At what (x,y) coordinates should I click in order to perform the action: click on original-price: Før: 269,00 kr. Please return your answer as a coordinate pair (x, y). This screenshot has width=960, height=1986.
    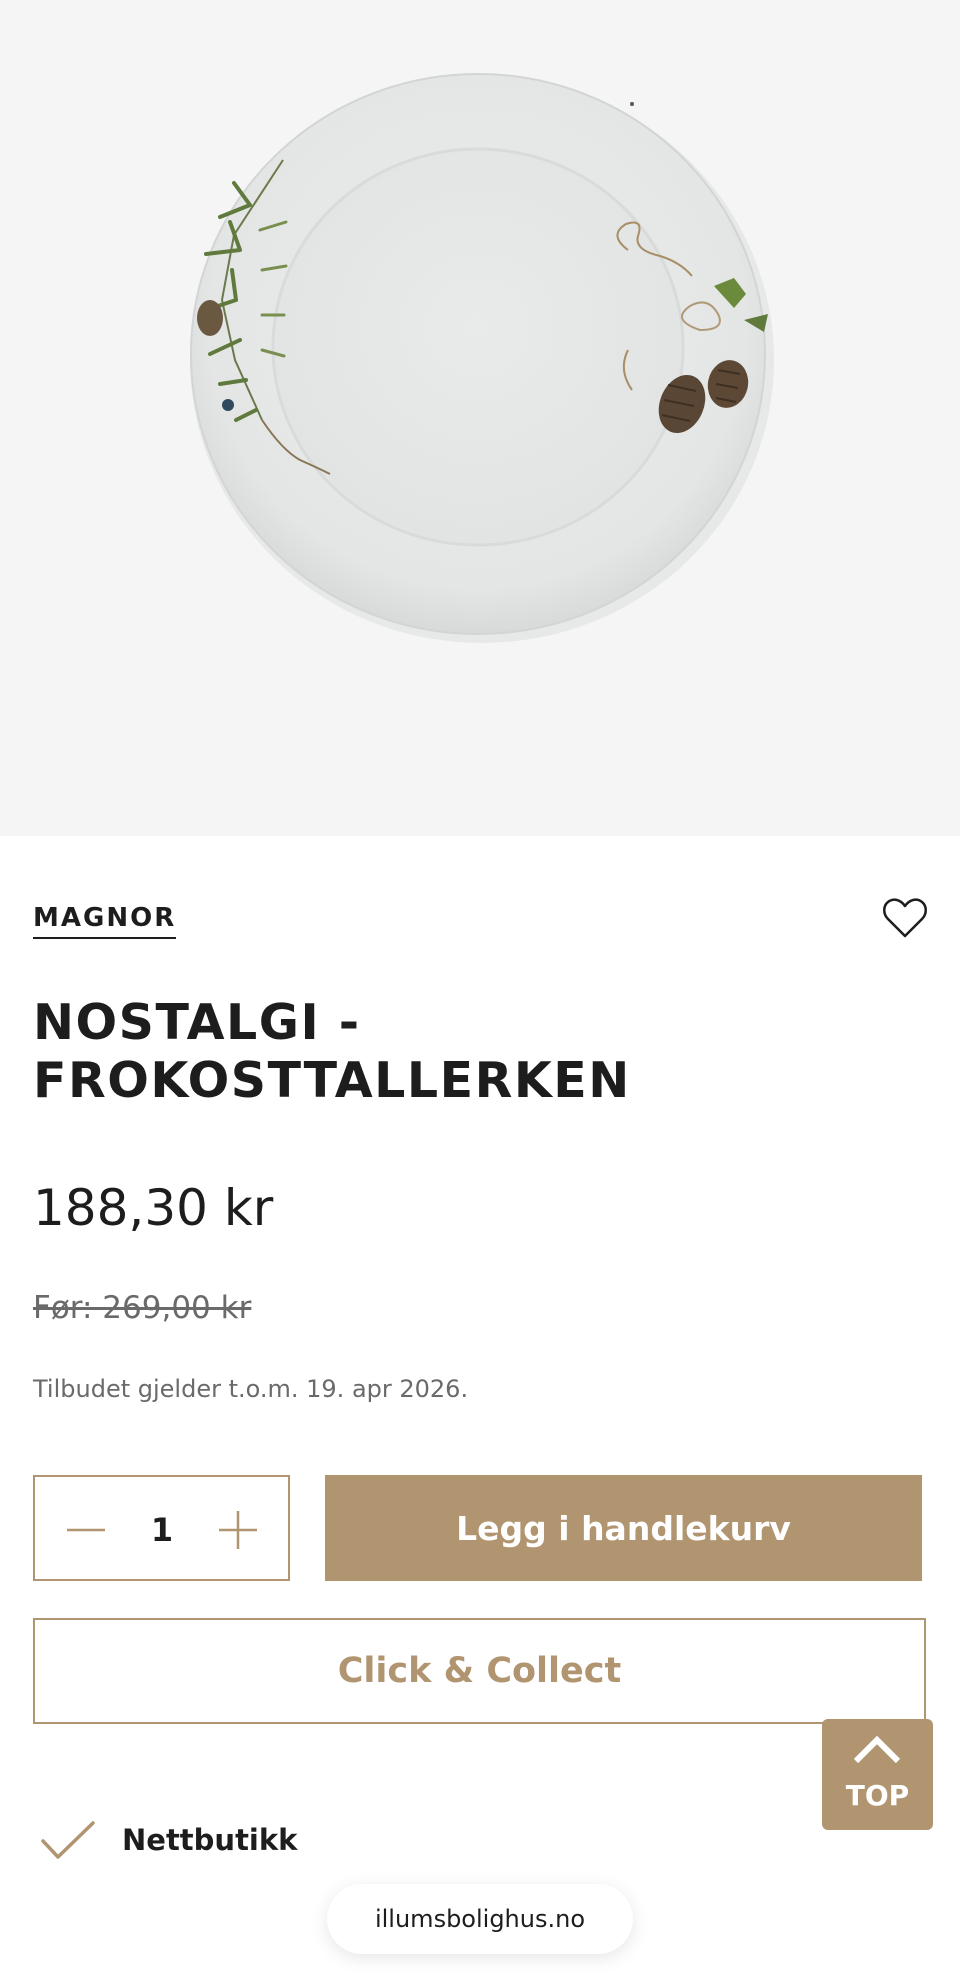
    Looking at the image, I should click on (142, 1308).